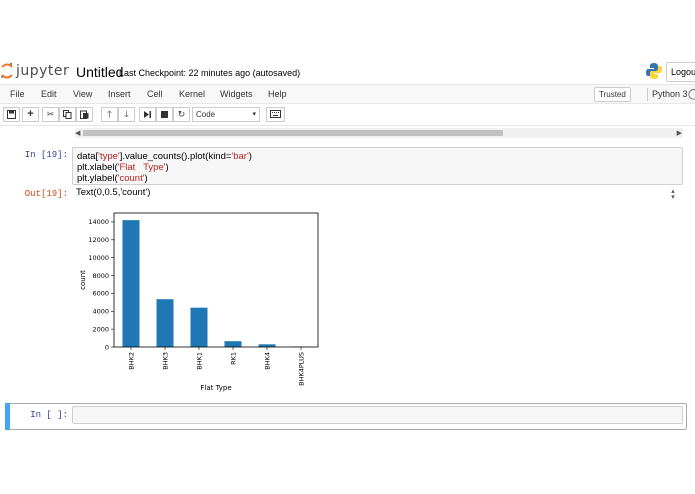  I want to click on stop-icon, so click(164, 114).